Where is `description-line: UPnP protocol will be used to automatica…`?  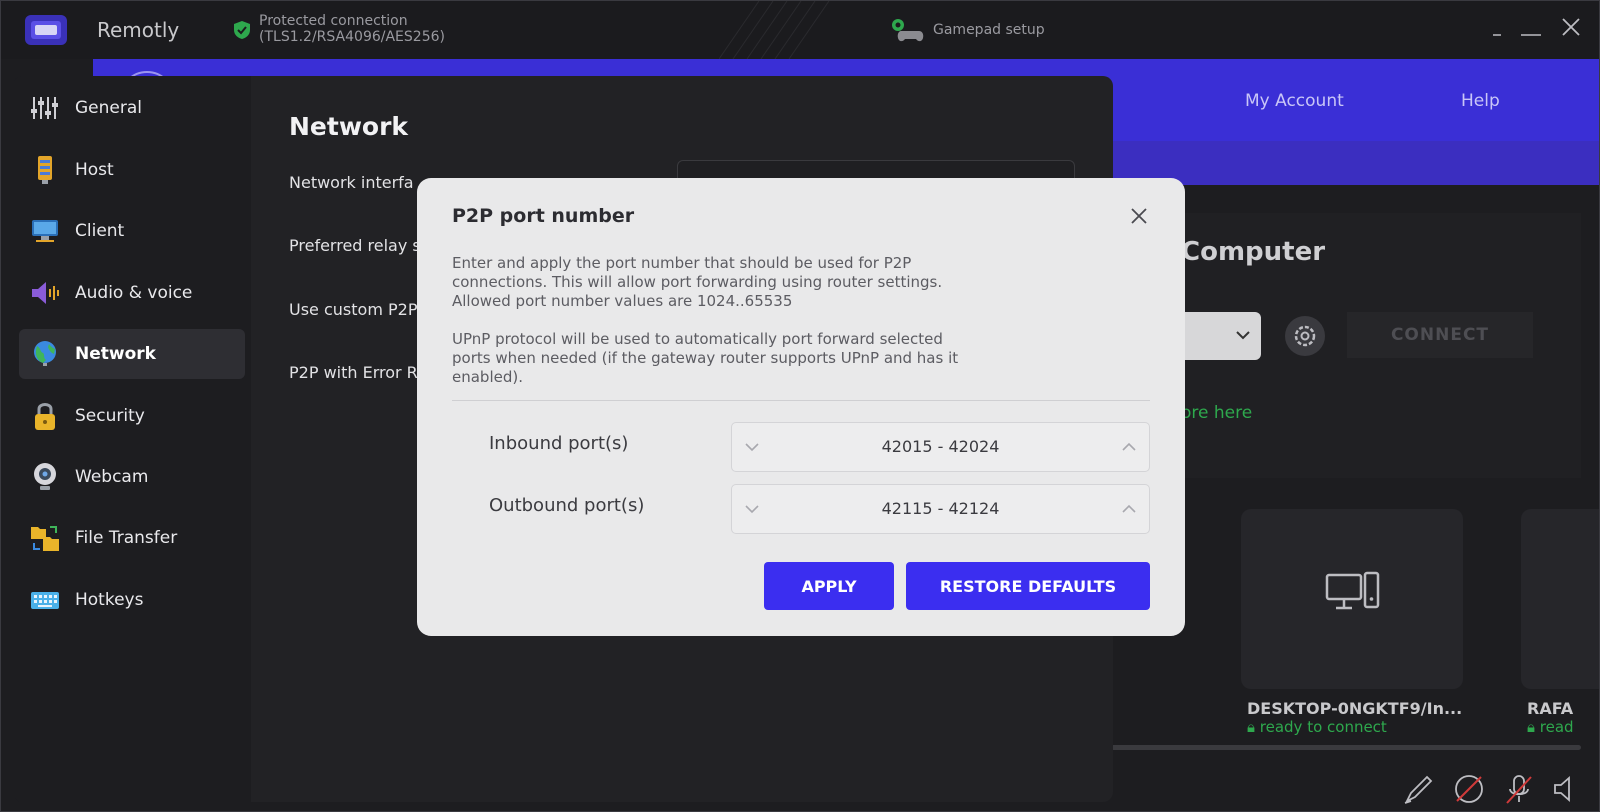
description-line: UPnP protocol will be used to automatica… is located at coordinates (697, 339).